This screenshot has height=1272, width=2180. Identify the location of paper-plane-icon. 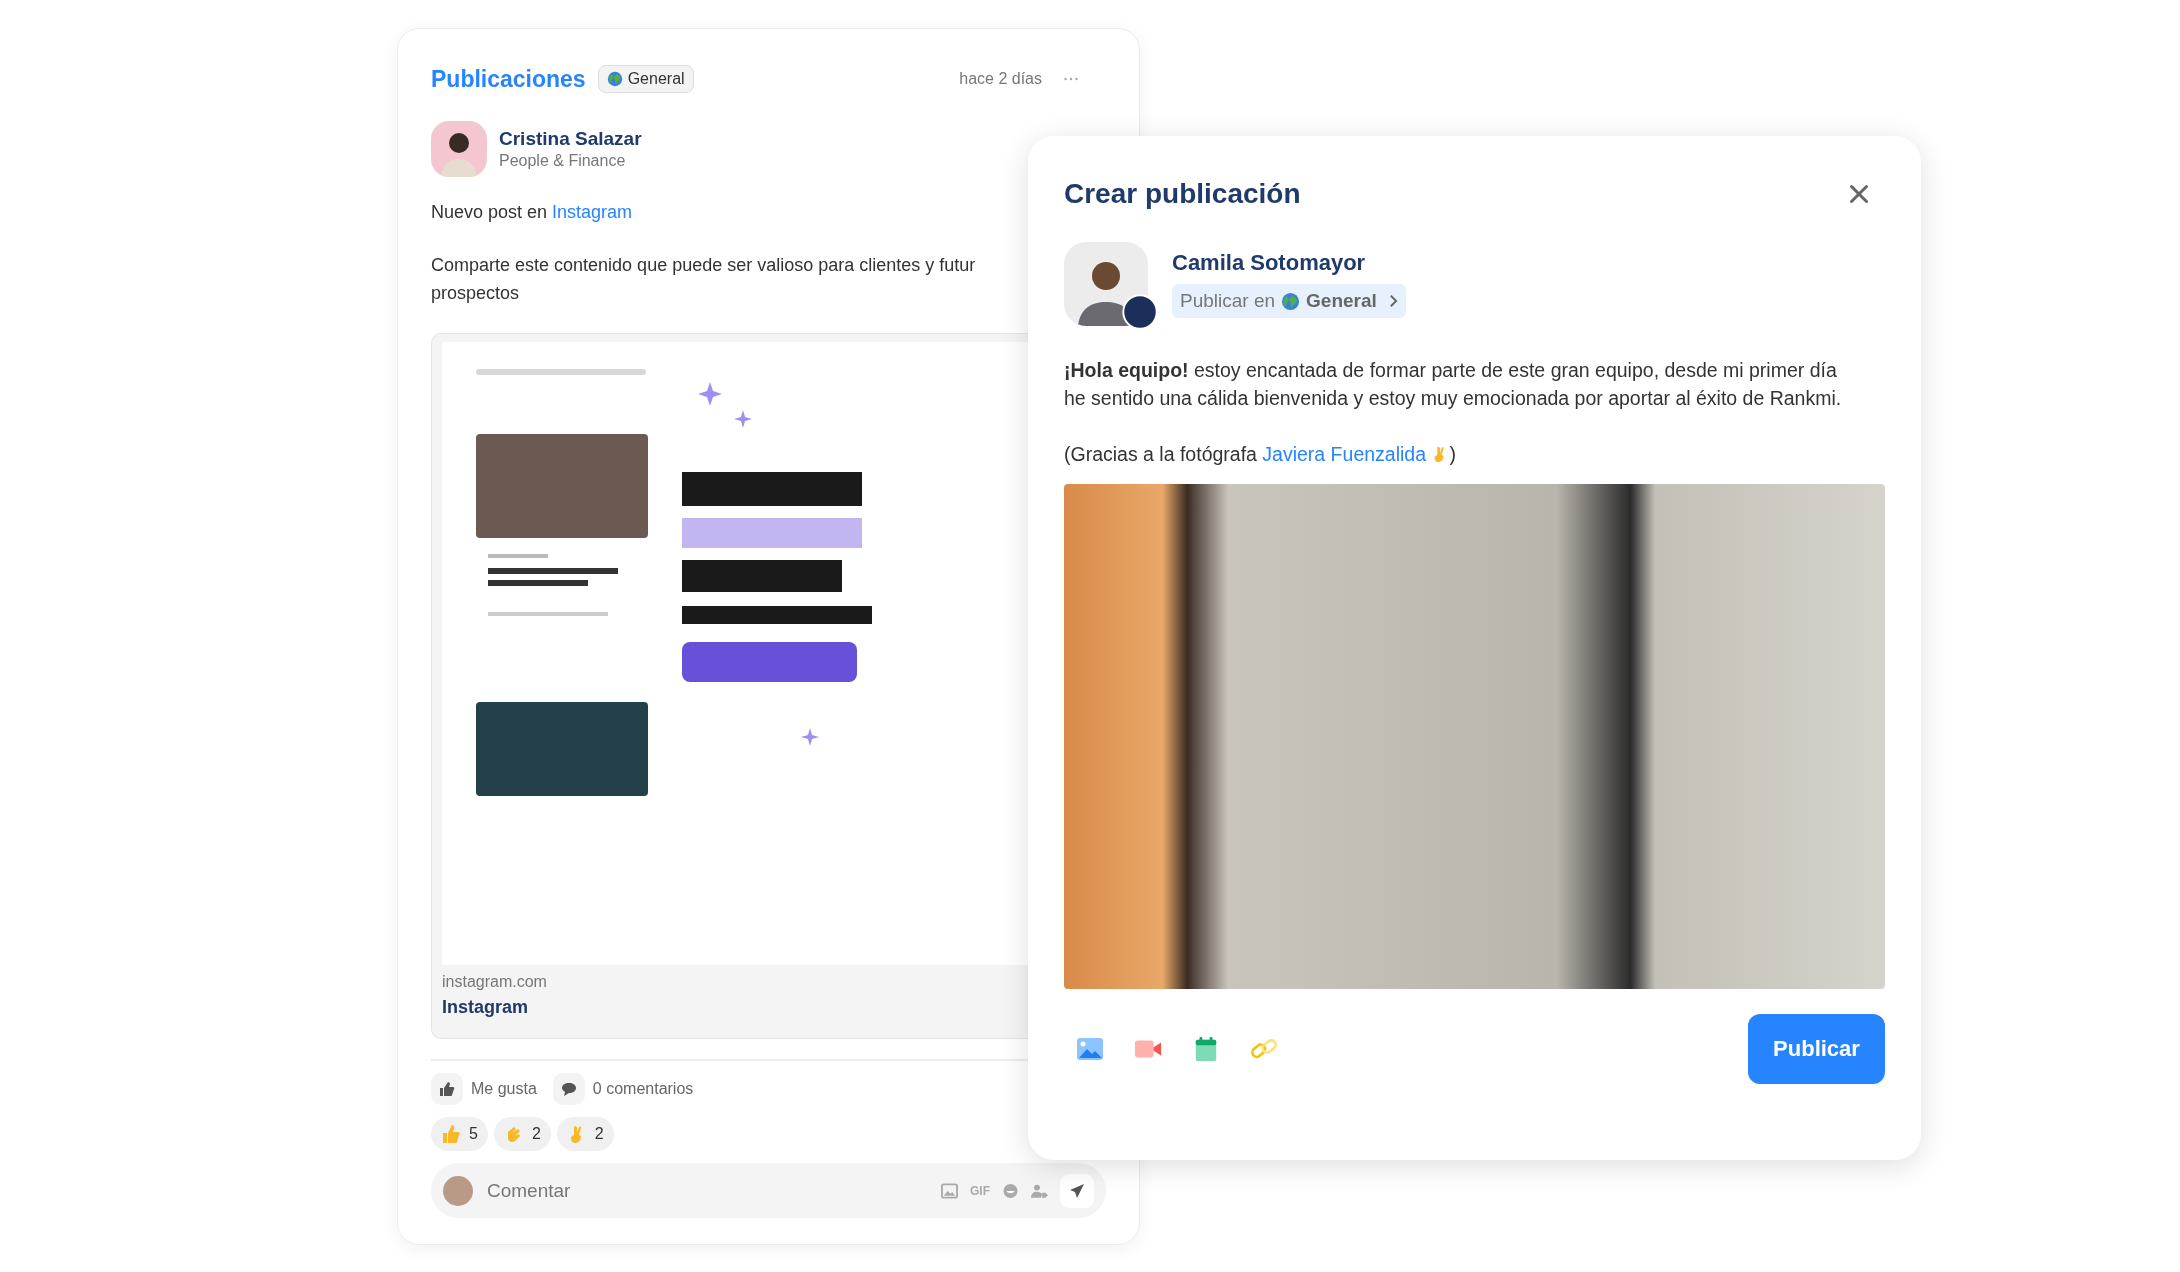
(1077, 1190).